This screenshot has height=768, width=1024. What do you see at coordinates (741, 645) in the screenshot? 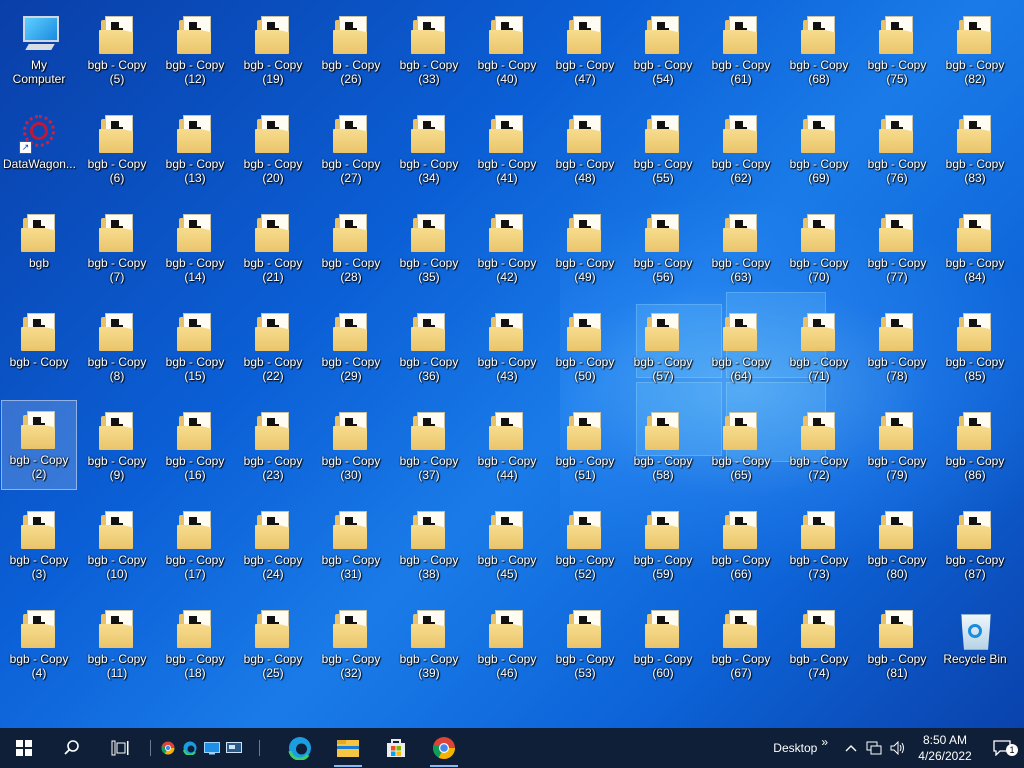
I see `desktop-icon: bgb - Copy (67)` at bounding box center [741, 645].